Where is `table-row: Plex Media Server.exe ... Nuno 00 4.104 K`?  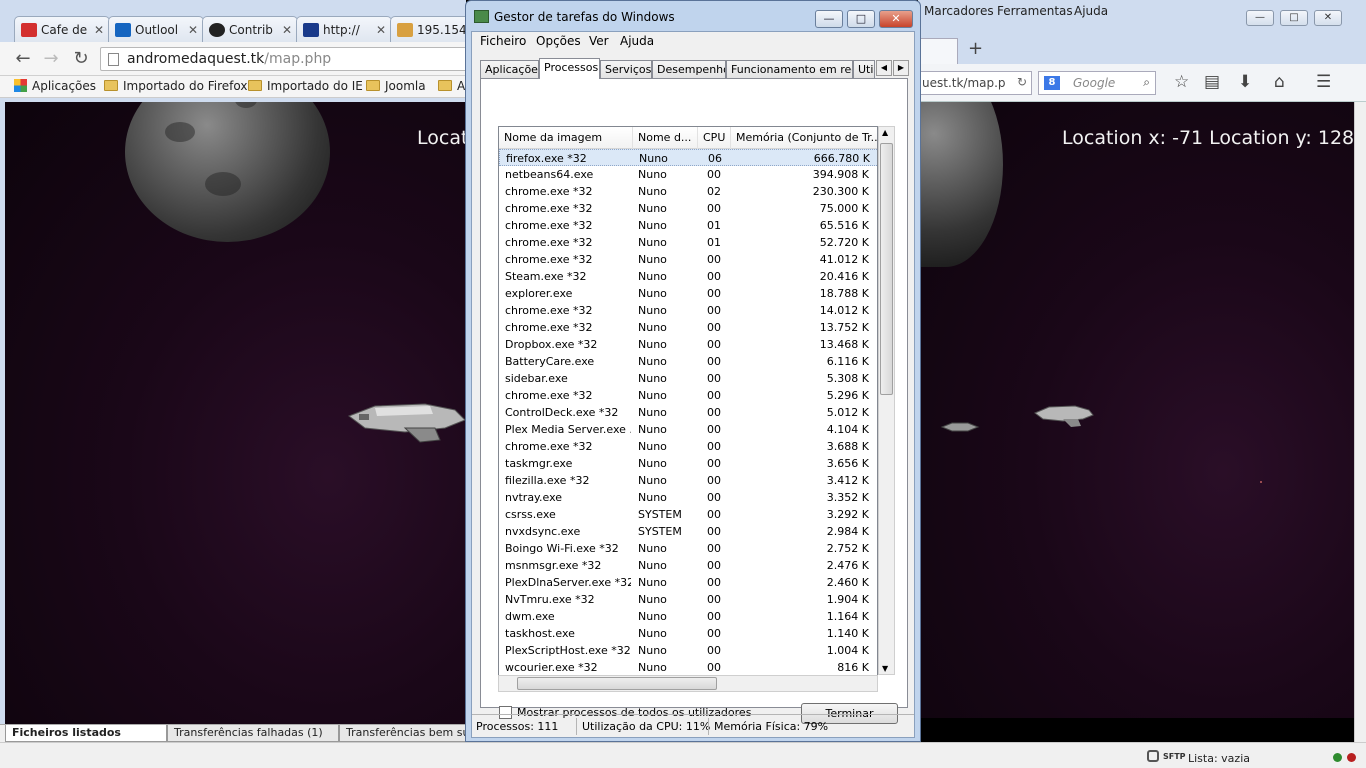 table-row: Plex Media Server.exe ... Nuno 00 4.104 K is located at coordinates (688, 429).